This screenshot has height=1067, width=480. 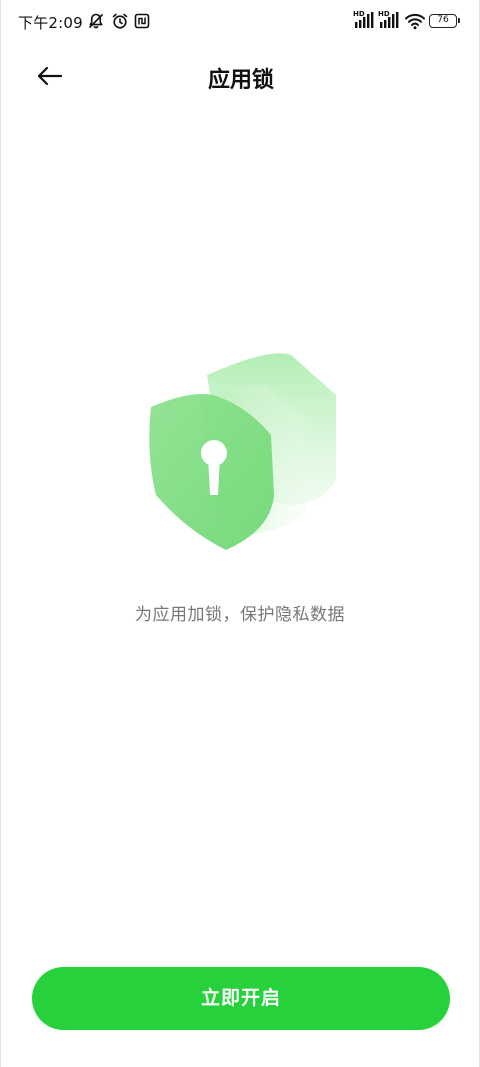 What do you see at coordinates (240, 615) in the screenshot?
I see `subtitle: 为应用加锁，保护隐私数据` at bounding box center [240, 615].